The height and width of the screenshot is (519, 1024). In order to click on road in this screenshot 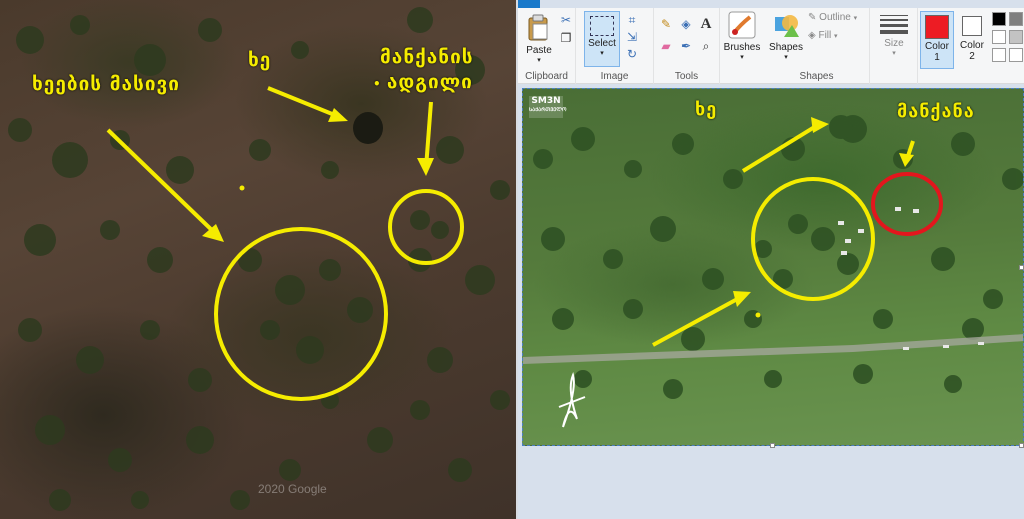, I will do `click(773, 349)`.